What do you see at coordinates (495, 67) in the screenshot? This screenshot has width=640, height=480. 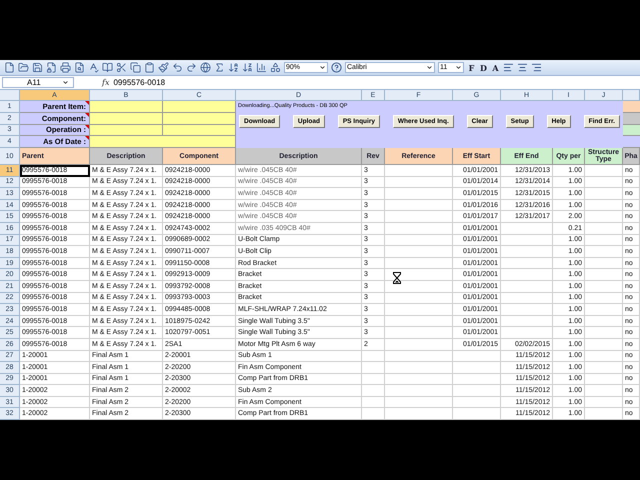 I see `style-button: A` at bounding box center [495, 67].